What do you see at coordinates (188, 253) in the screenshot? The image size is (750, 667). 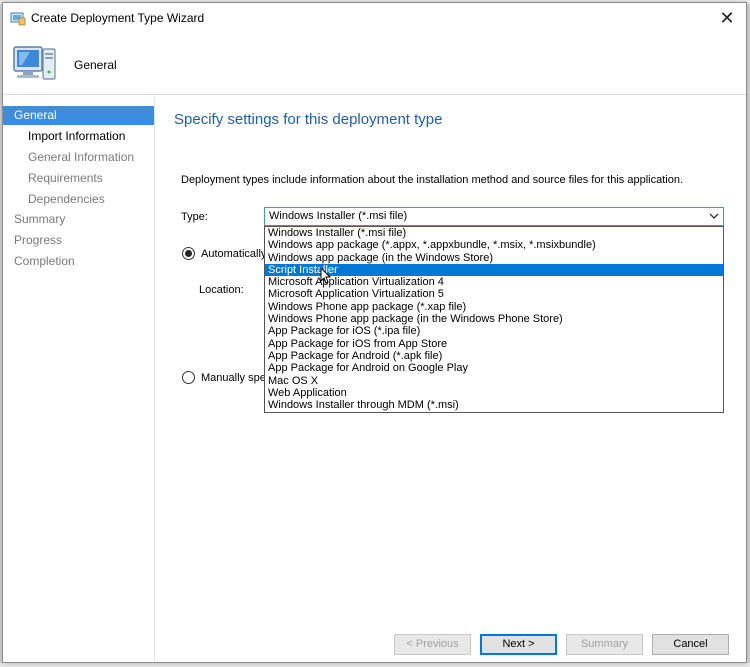 I see `automatic-detect-radio` at bounding box center [188, 253].